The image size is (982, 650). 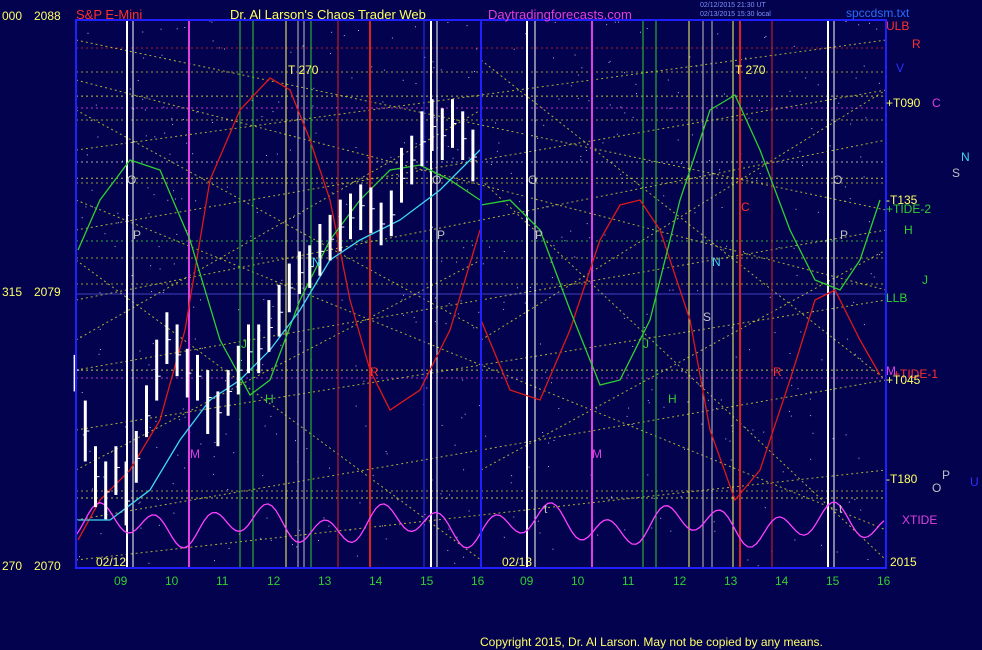 What do you see at coordinates (427, 581) in the screenshot?
I see `x-tick-label: 15` at bounding box center [427, 581].